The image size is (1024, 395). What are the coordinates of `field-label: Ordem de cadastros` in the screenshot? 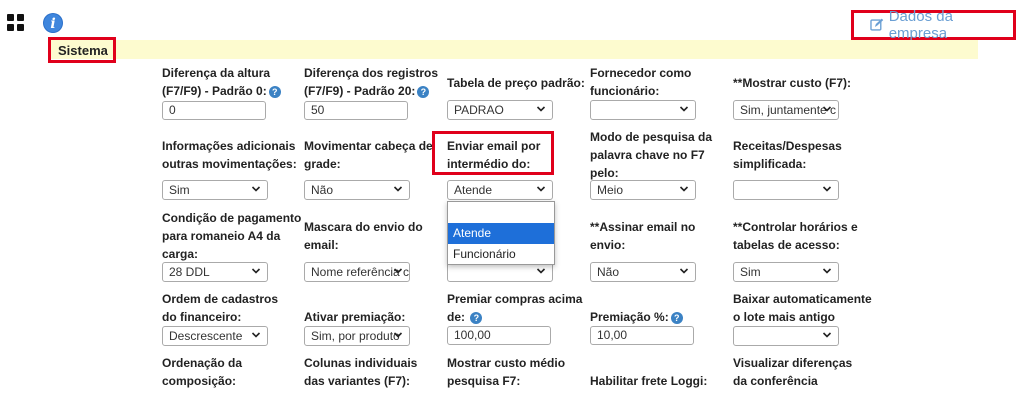 It's located at (220, 299).